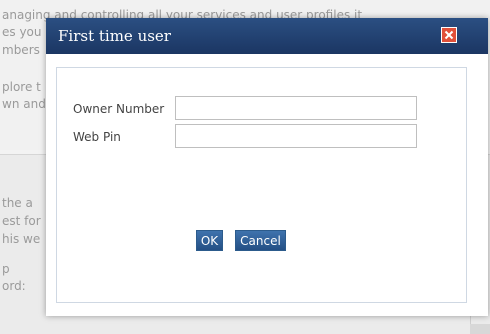 The width and height of the screenshot is (490, 334). What do you see at coordinates (21, 87) in the screenshot?
I see `background-text-line: plore t` at bounding box center [21, 87].